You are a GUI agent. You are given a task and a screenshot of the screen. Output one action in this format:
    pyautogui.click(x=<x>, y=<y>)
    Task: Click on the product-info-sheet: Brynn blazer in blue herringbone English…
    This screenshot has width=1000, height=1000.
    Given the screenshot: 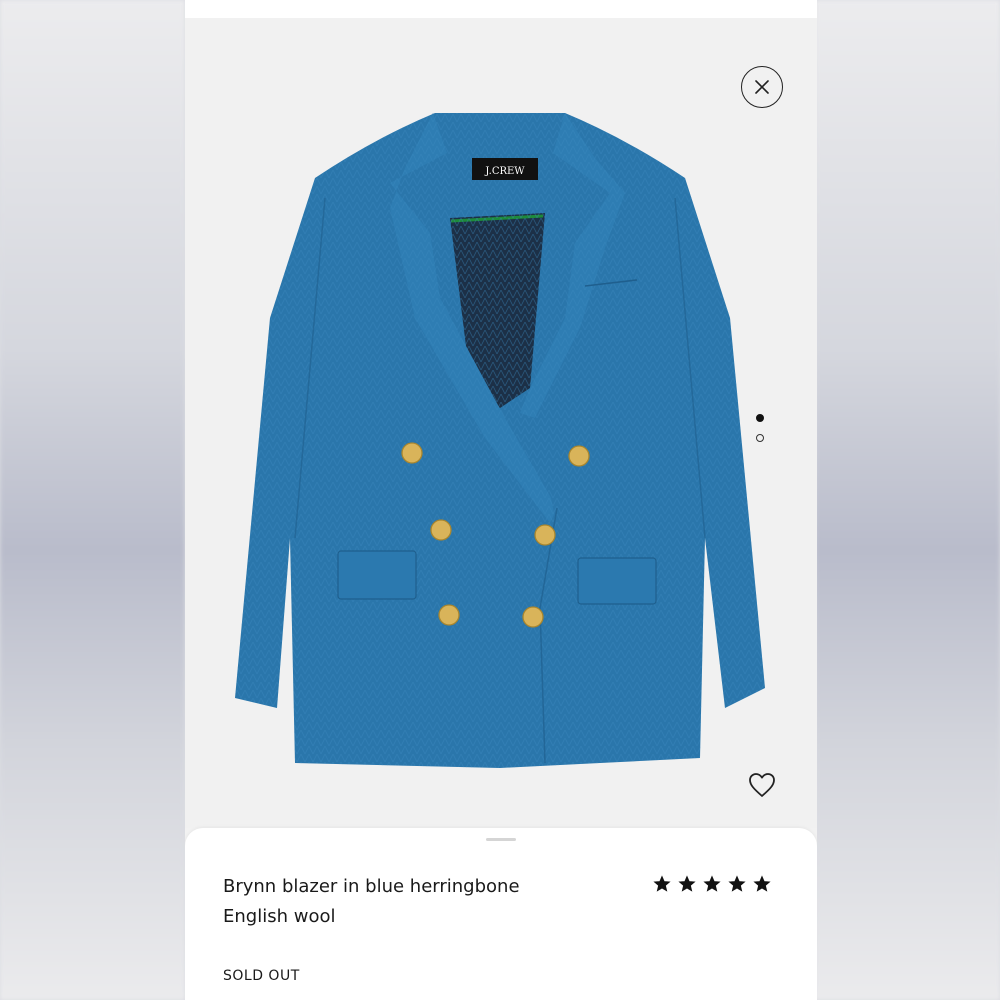 What is the action you would take?
    pyautogui.click(x=501, y=914)
    